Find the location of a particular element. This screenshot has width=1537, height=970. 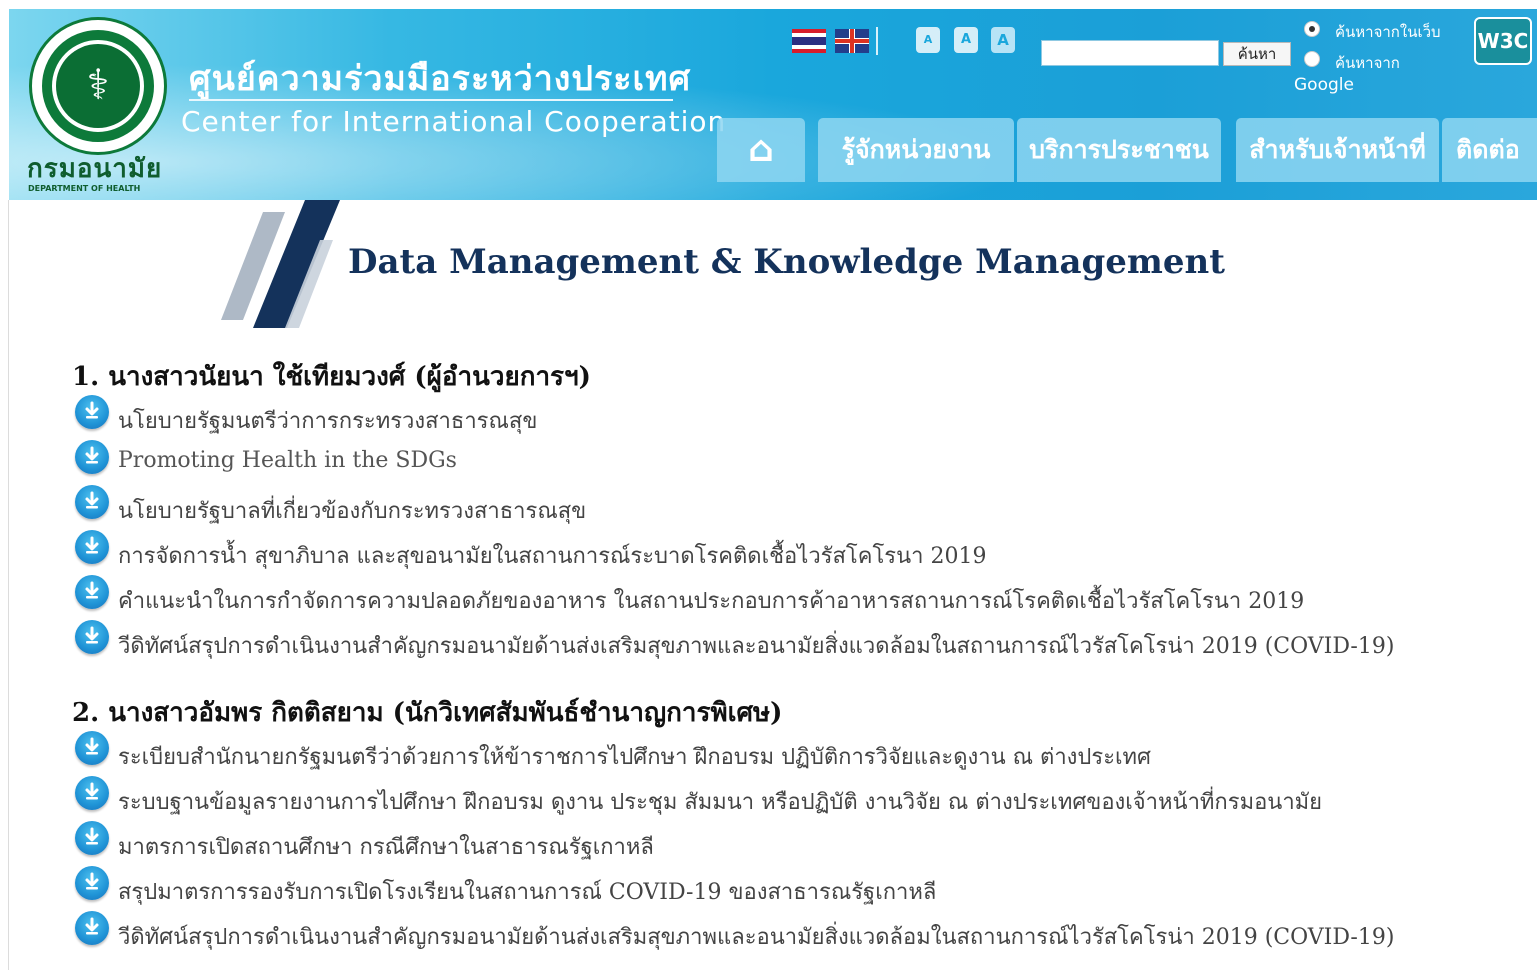

thai-flag-icon is located at coordinates (809, 41).